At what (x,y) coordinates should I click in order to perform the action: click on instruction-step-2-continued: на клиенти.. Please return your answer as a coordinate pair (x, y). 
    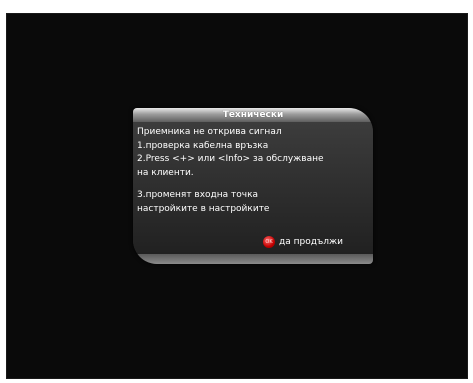
    Looking at the image, I should click on (165, 173).